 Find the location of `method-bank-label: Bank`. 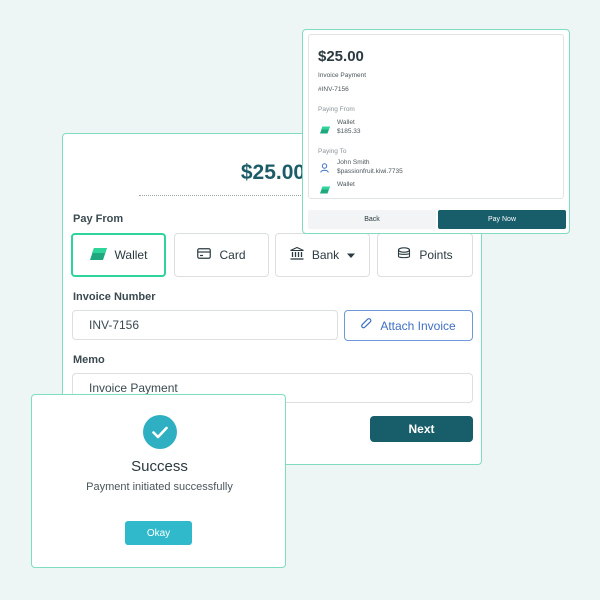

method-bank-label: Bank is located at coordinates (325, 255).